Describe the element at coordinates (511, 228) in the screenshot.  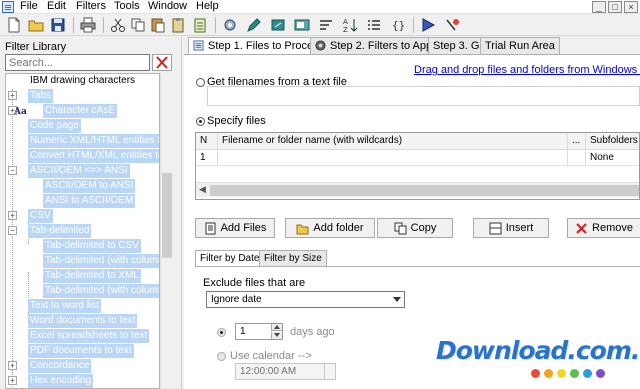
I see `insert-button: Insert` at that location.